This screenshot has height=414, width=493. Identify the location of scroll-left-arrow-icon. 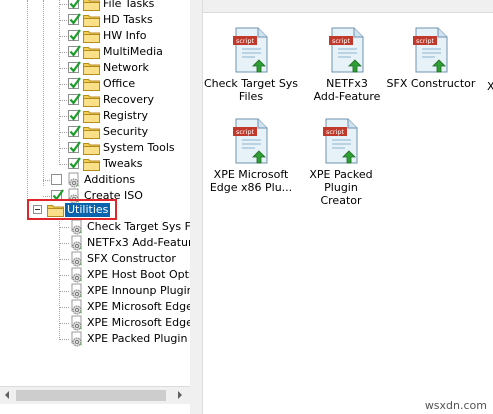
(7, 395).